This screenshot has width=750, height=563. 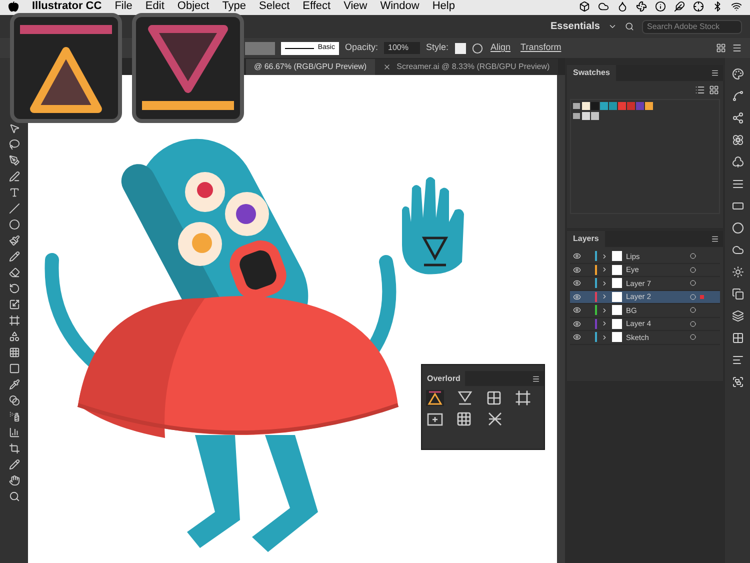 I want to click on pen-icon, so click(x=14, y=160).